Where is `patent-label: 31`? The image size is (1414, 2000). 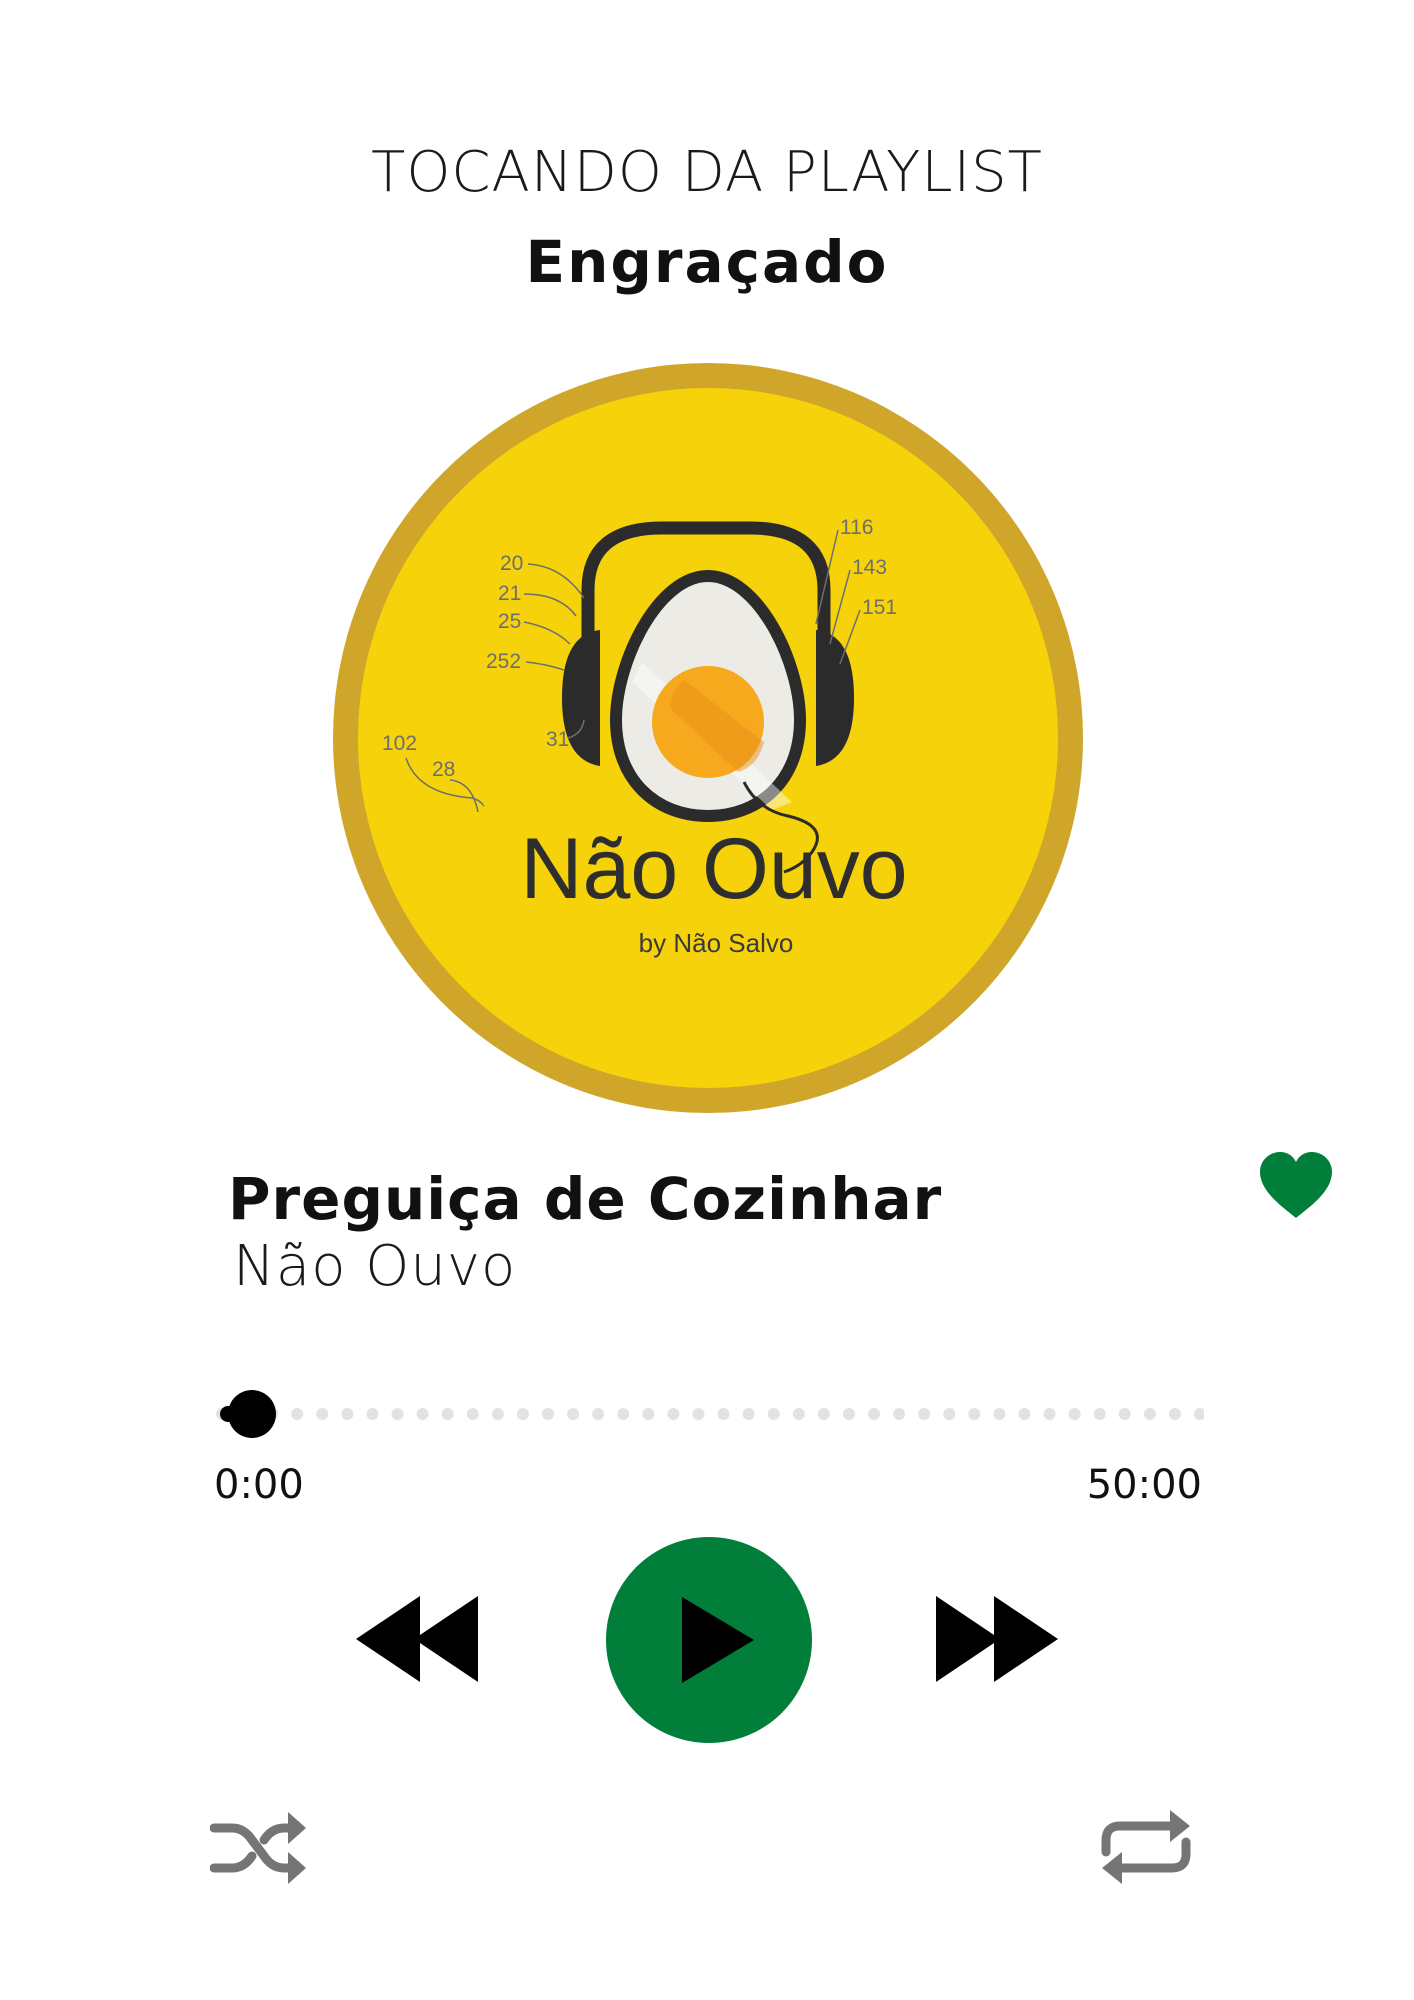 patent-label: 31 is located at coordinates (557, 739).